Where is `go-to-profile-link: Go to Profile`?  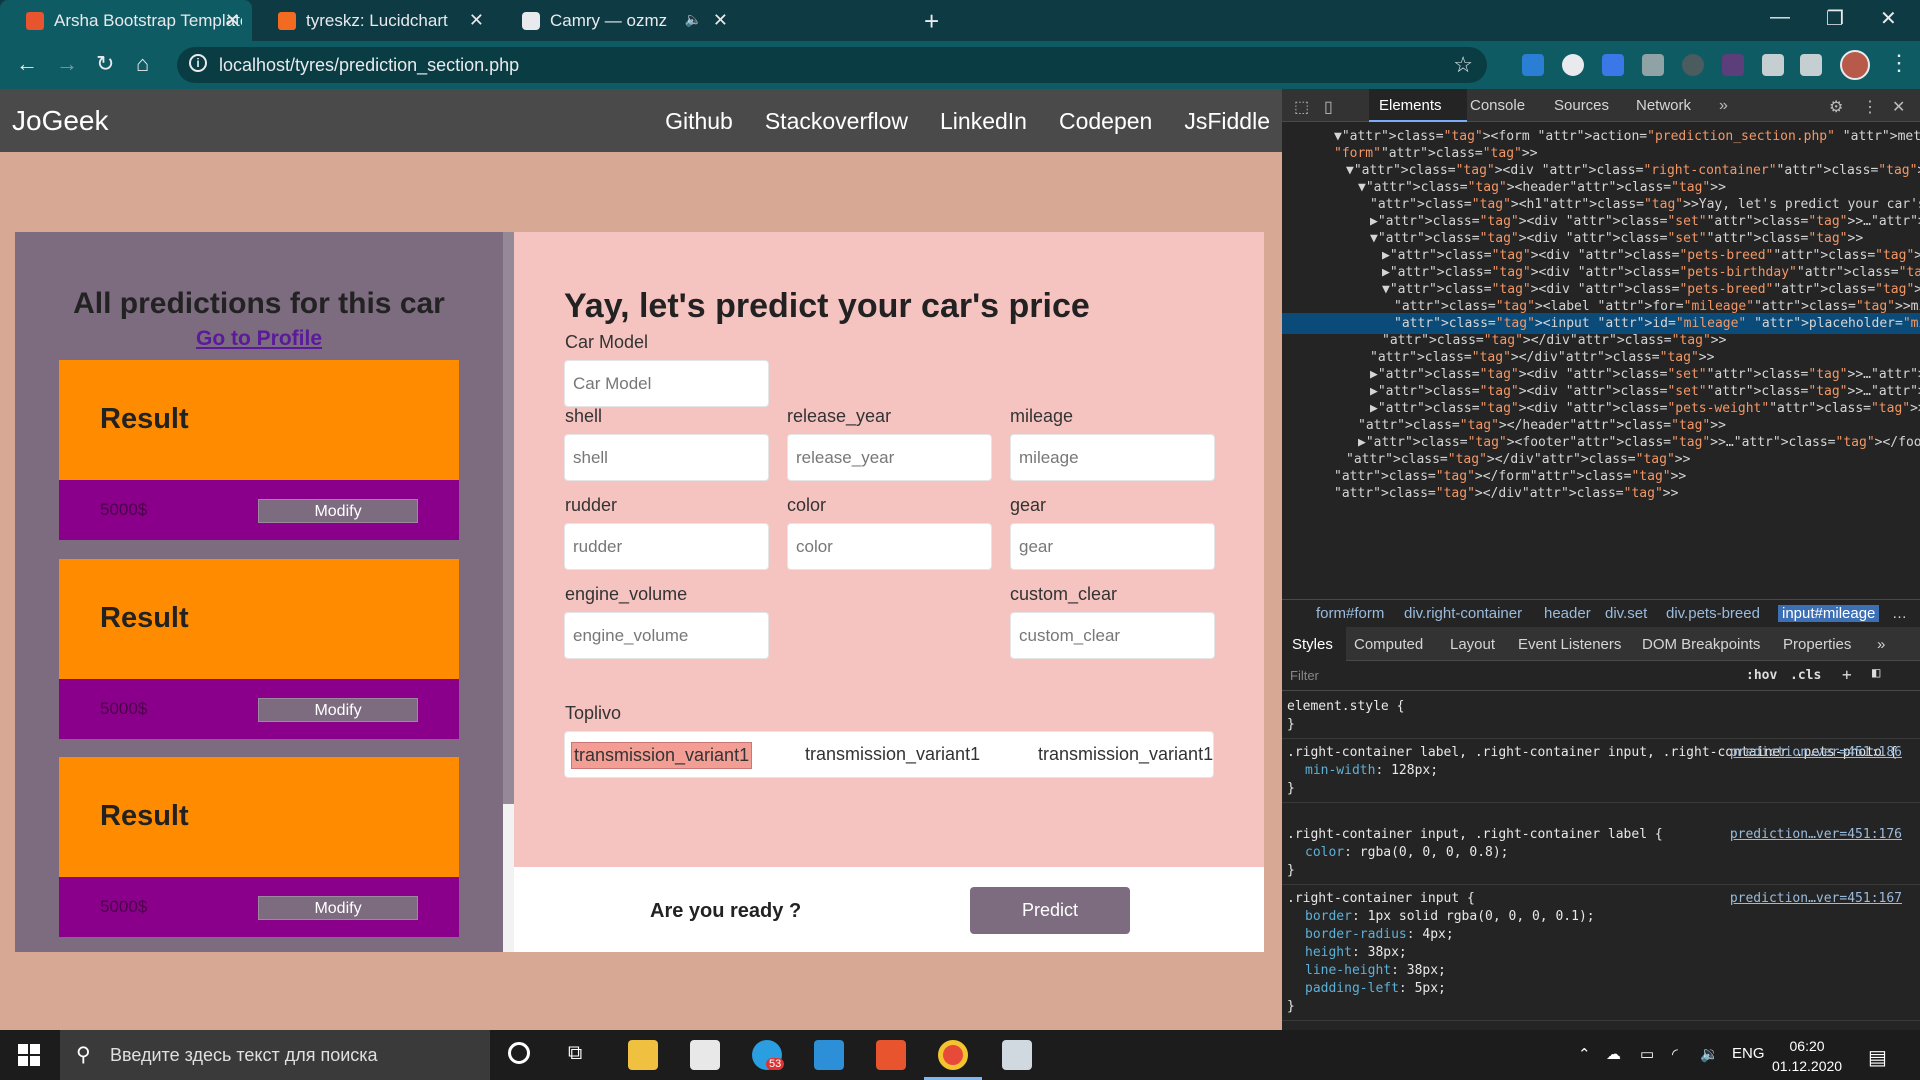
go-to-profile-link: Go to Profile is located at coordinates (259, 339).